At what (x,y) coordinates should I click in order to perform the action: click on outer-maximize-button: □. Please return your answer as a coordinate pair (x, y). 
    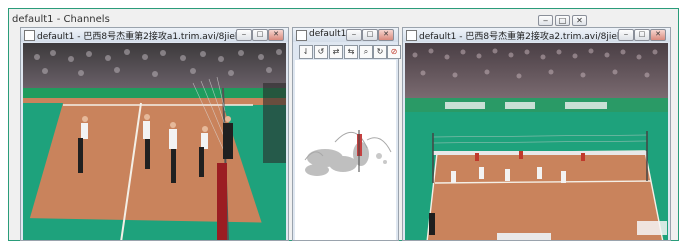
    Looking at the image, I should click on (562, 20).